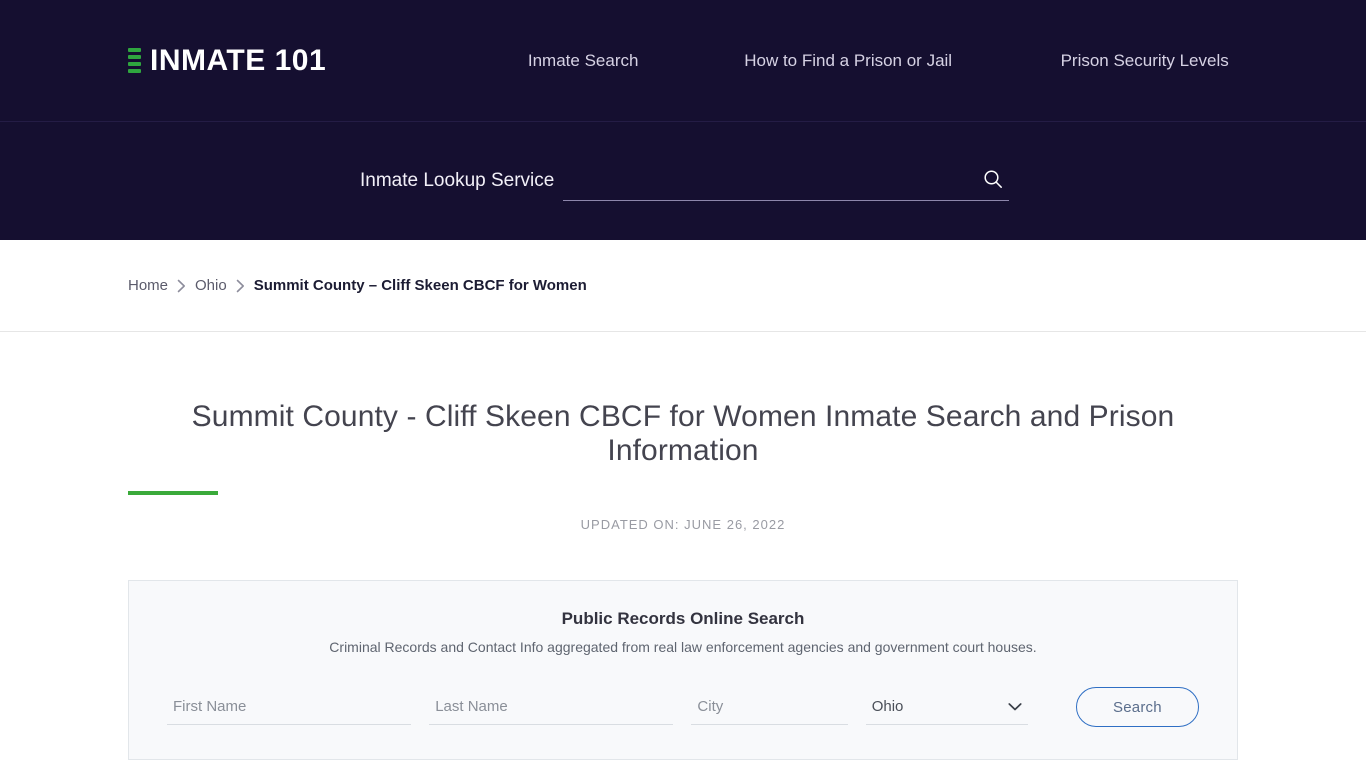 This screenshot has height=768, width=1366. I want to click on state-select: Ohio, so click(946, 706).